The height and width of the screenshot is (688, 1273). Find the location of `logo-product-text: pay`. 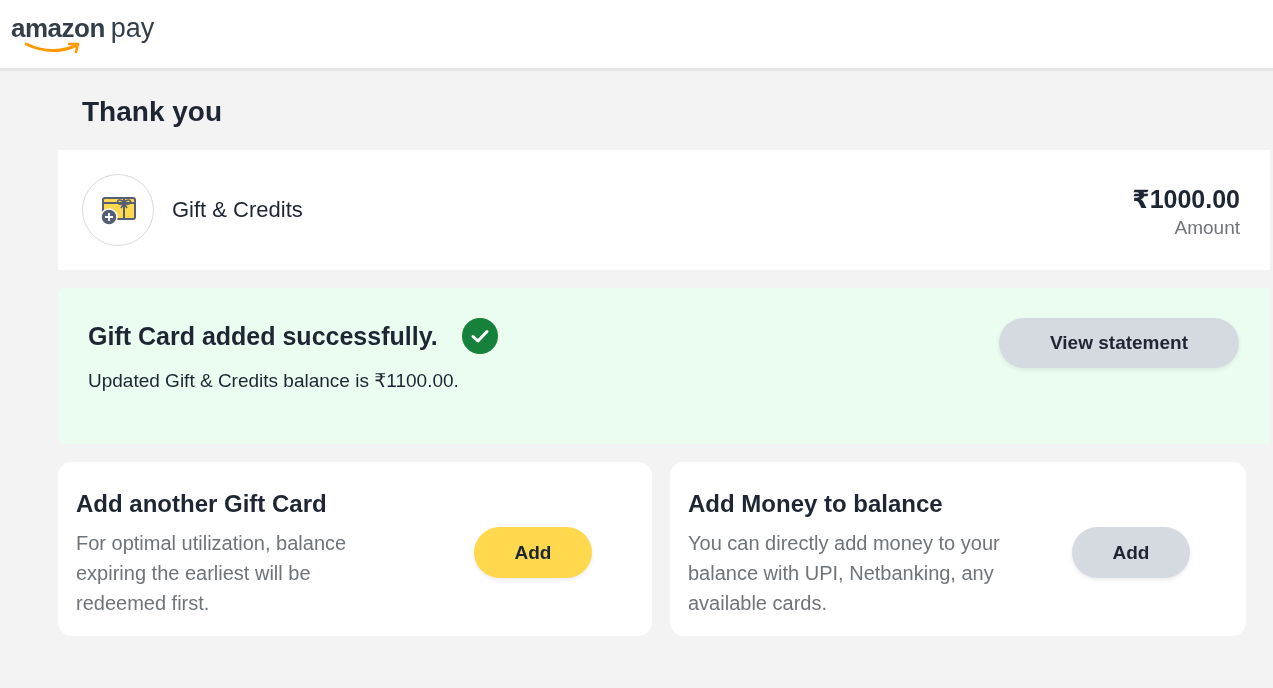

logo-product-text: pay is located at coordinates (132, 28).